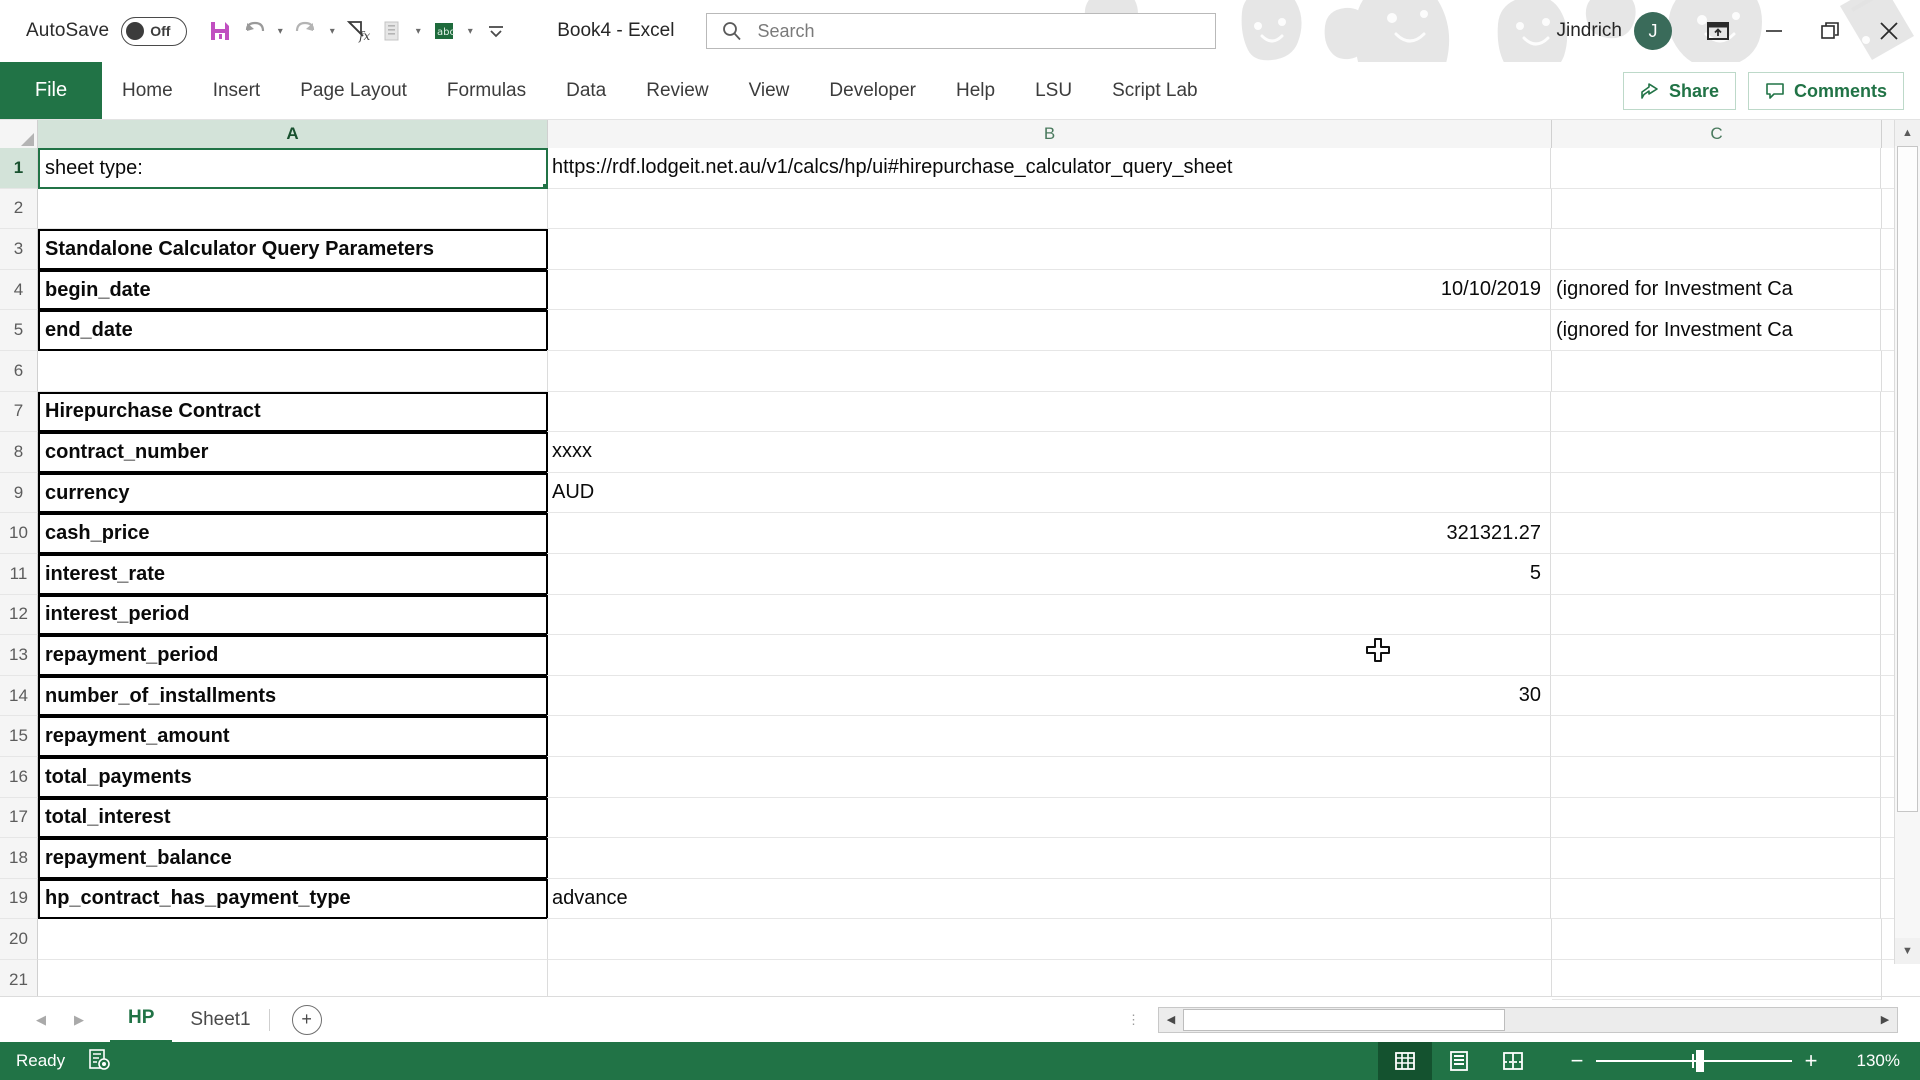  I want to click on row-header: 4, so click(19, 290).